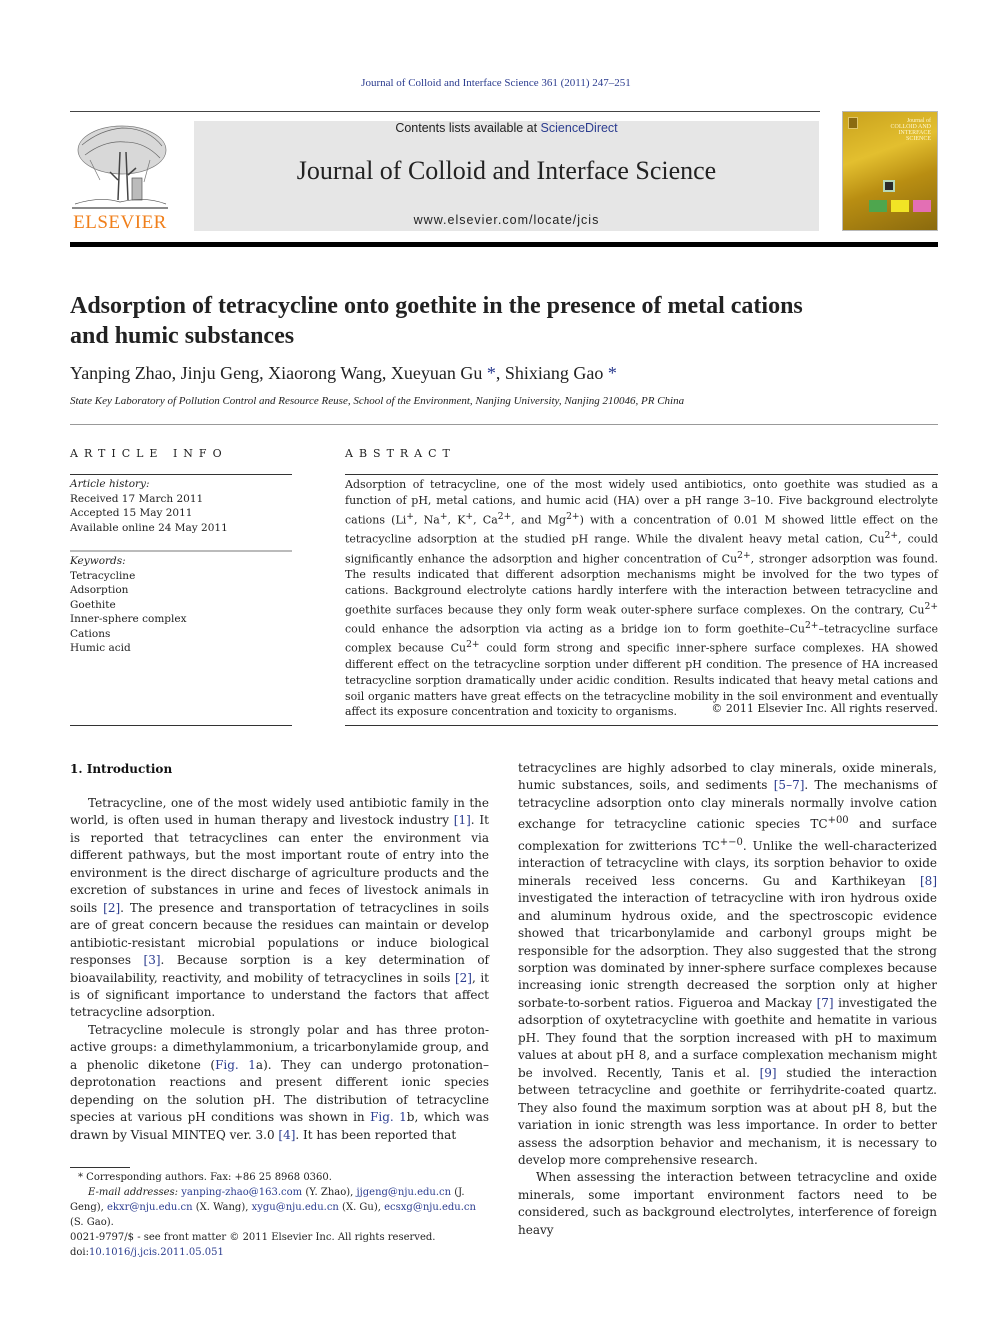 Image resolution: width=992 pixels, height=1323 pixels. Describe the element at coordinates (504, 244) in the screenshot. I see `header-rule` at that location.